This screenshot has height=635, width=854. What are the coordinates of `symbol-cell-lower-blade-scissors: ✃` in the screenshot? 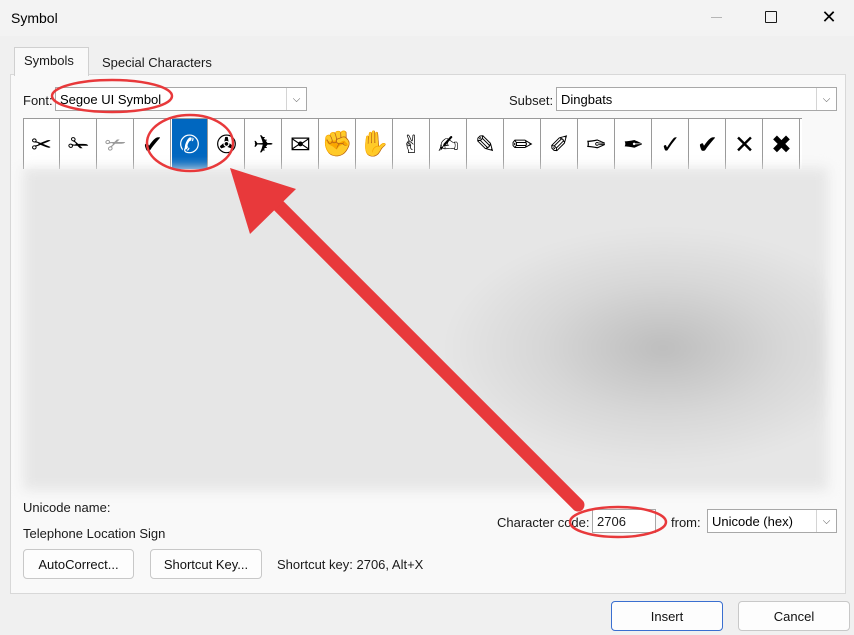 It's located at (116, 144).